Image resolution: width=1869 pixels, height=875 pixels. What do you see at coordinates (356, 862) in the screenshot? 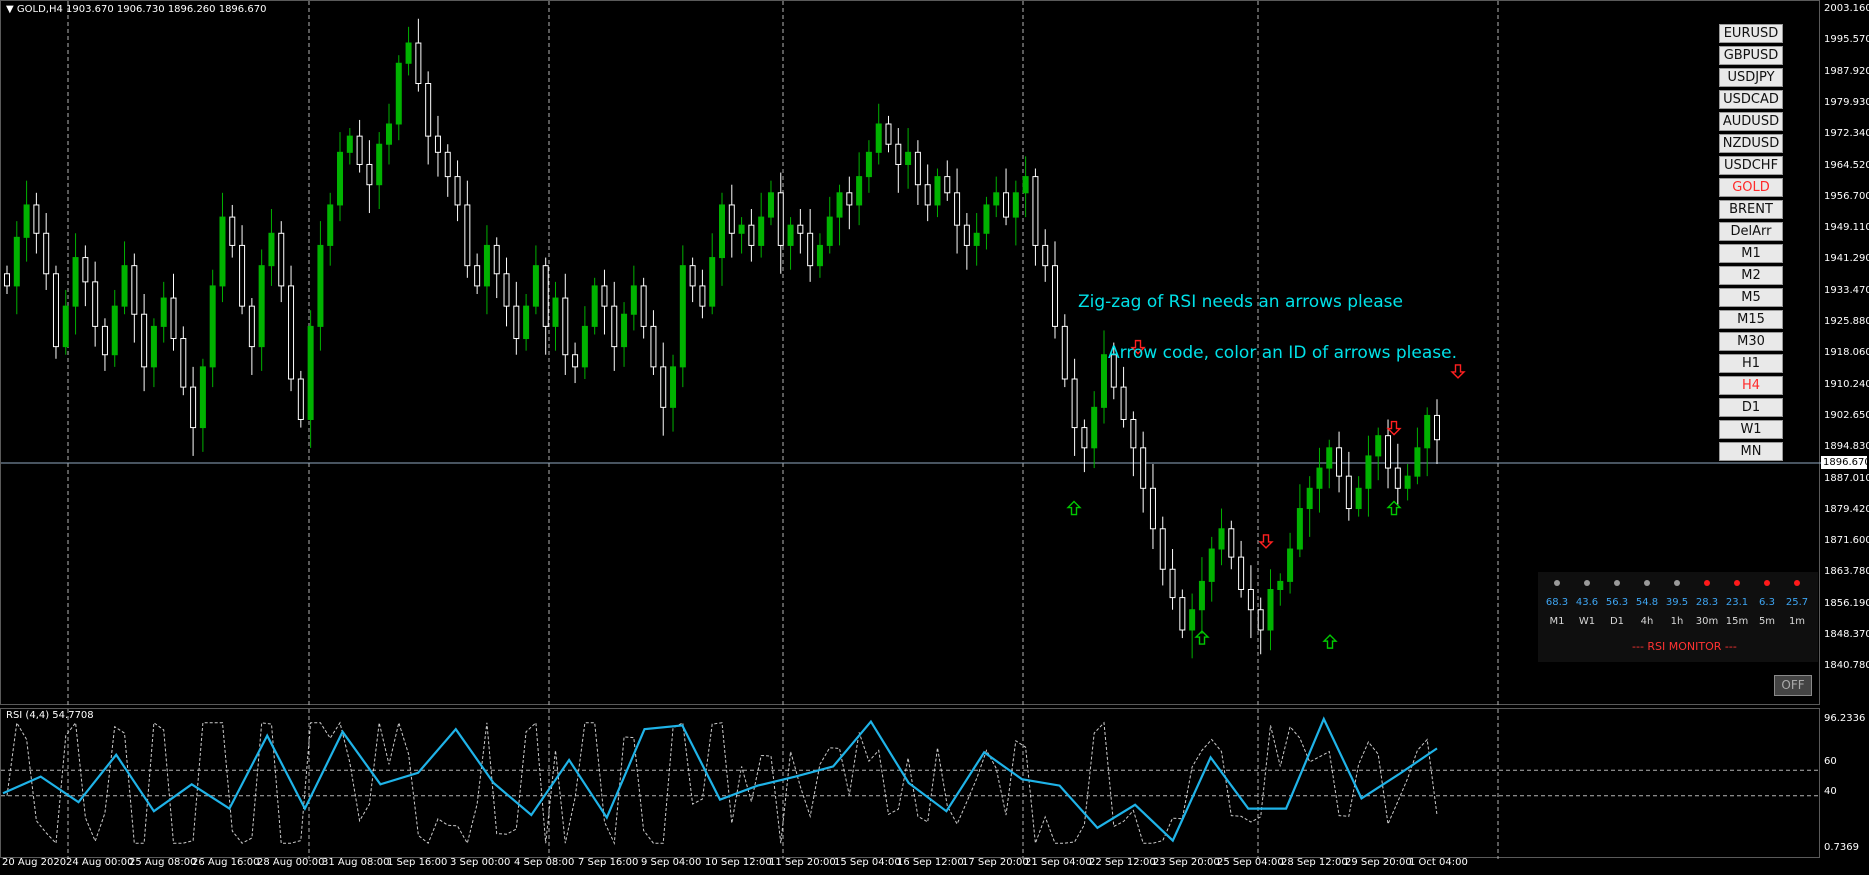
I see `time-axis-label: 31 Aug 08:00` at bounding box center [356, 862].